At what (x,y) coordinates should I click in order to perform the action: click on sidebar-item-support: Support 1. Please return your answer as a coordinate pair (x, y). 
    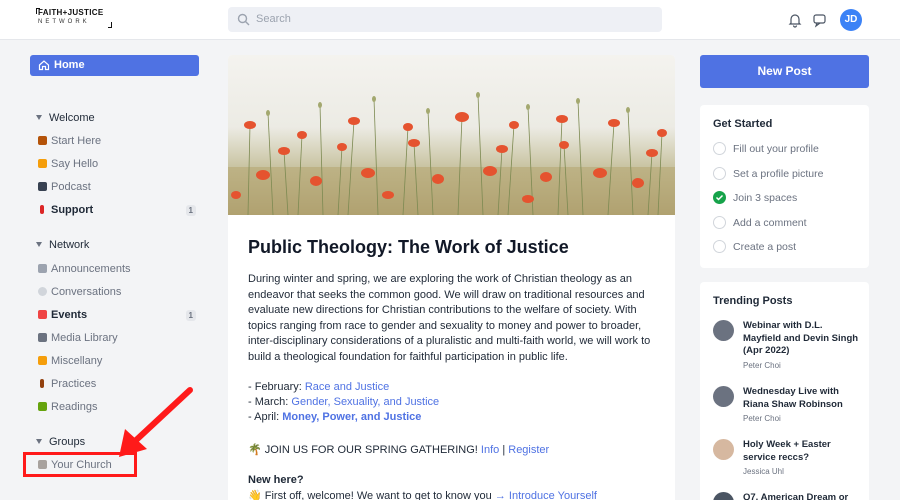
    Looking at the image, I should click on (118, 212).